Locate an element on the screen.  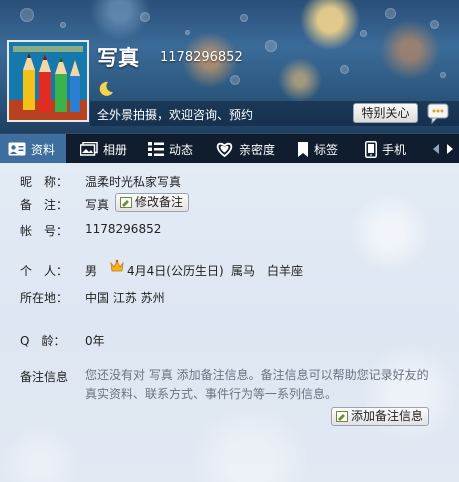
nickname-label: 昵 称： is located at coordinates (44, 182).